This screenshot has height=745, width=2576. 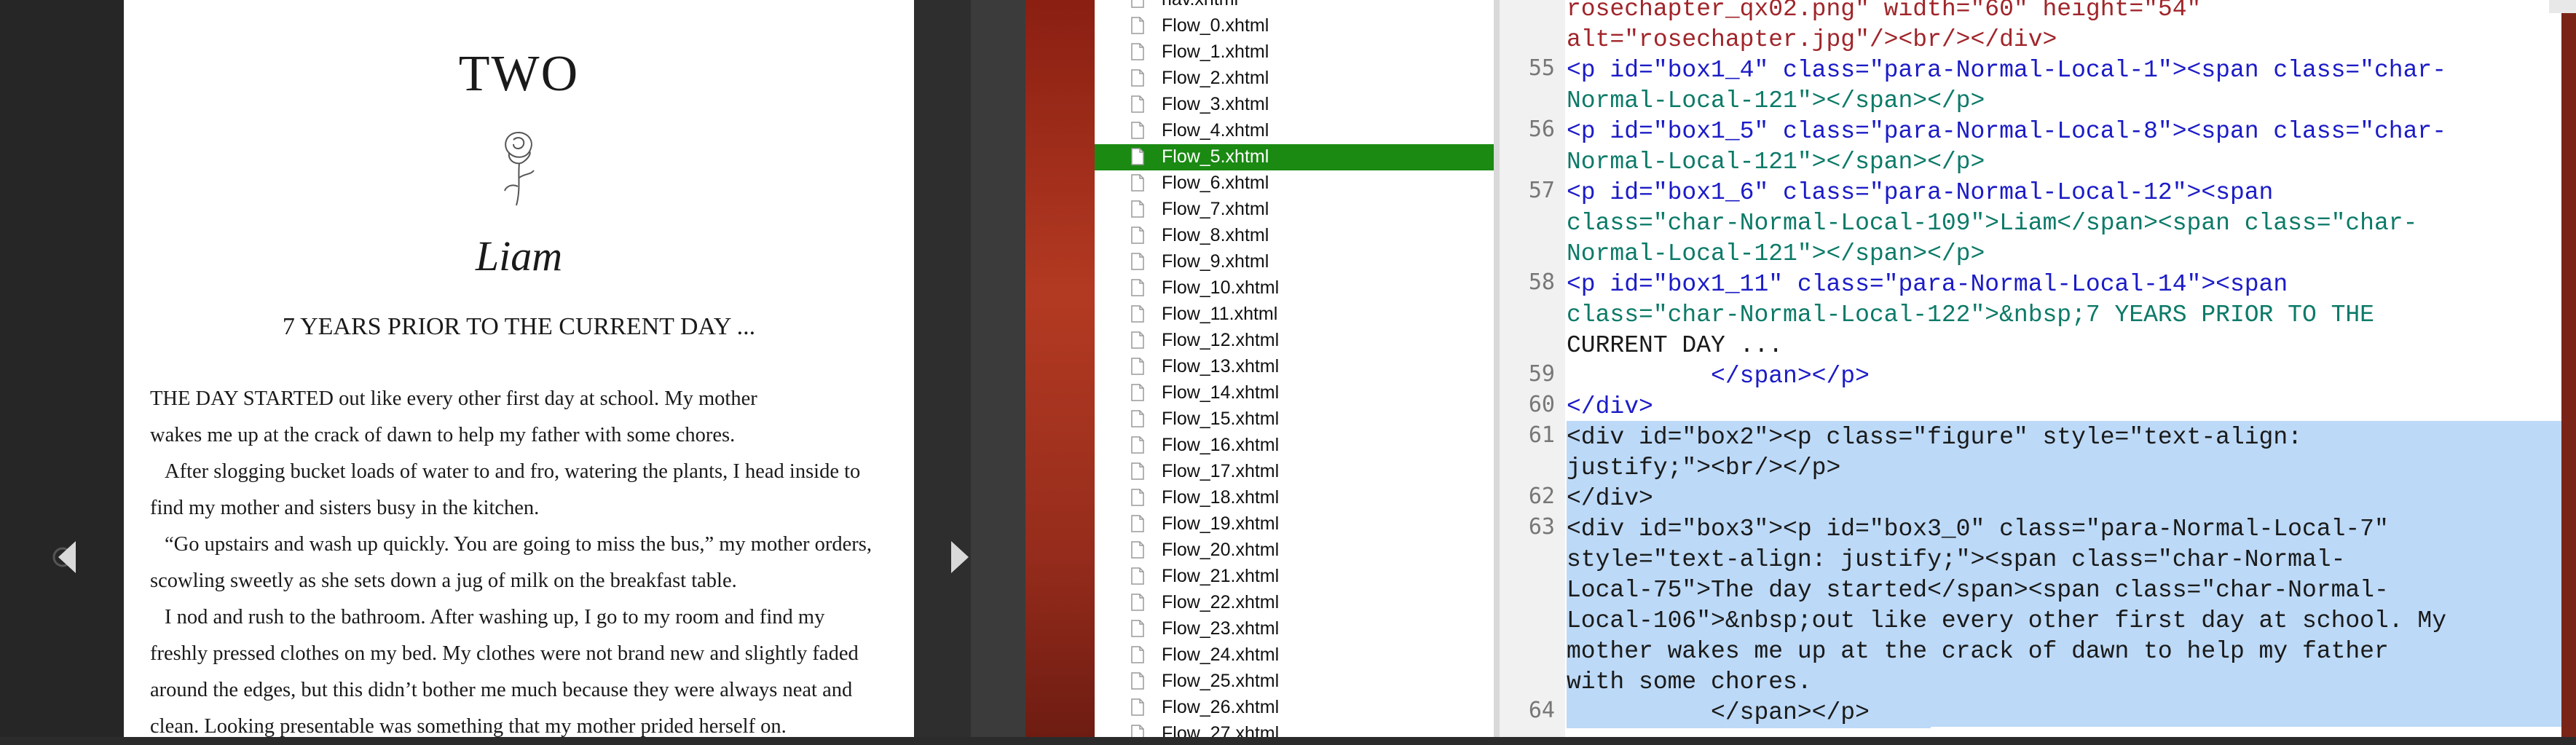 What do you see at coordinates (1294, 131) in the screenshot?
I see `file-list-item: Flow_4.xhtml` at bounding box center [1294, 131].